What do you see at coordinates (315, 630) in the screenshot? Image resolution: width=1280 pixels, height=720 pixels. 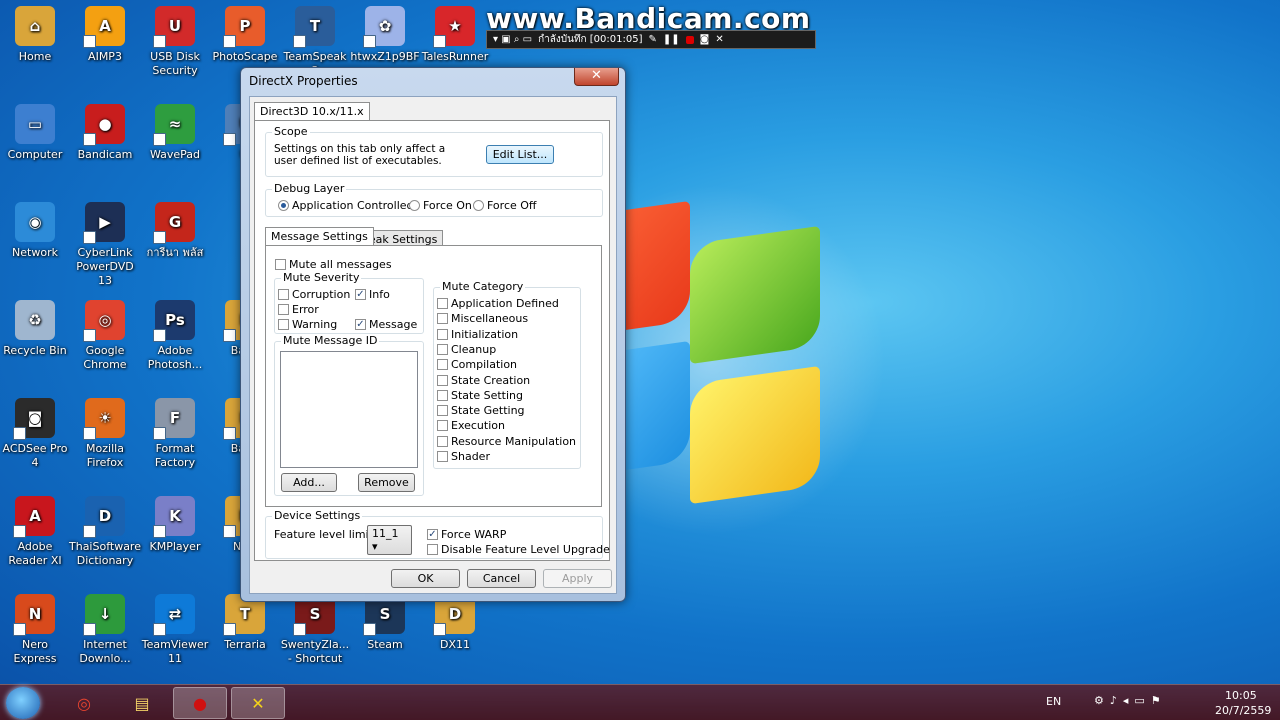 I see `game-shortcut-shortcut: S SwentyZla... - Shortcut` at bounding box center [315, 630].